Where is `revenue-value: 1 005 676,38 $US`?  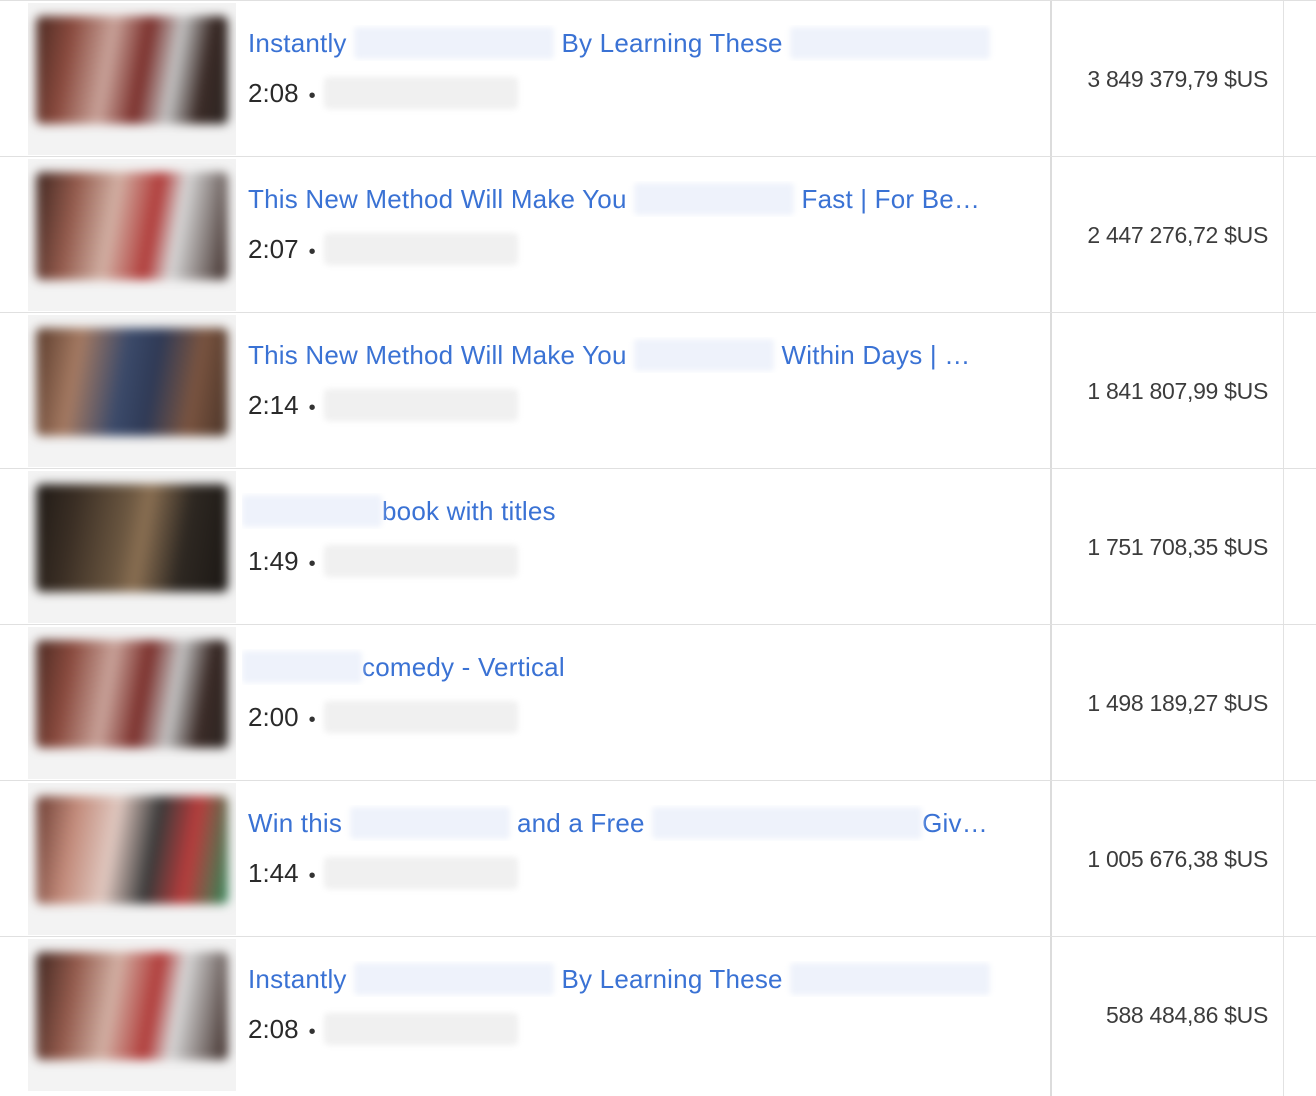
revenue-value: 1 005 676,38 $US is located at coordinates (1177, 859).